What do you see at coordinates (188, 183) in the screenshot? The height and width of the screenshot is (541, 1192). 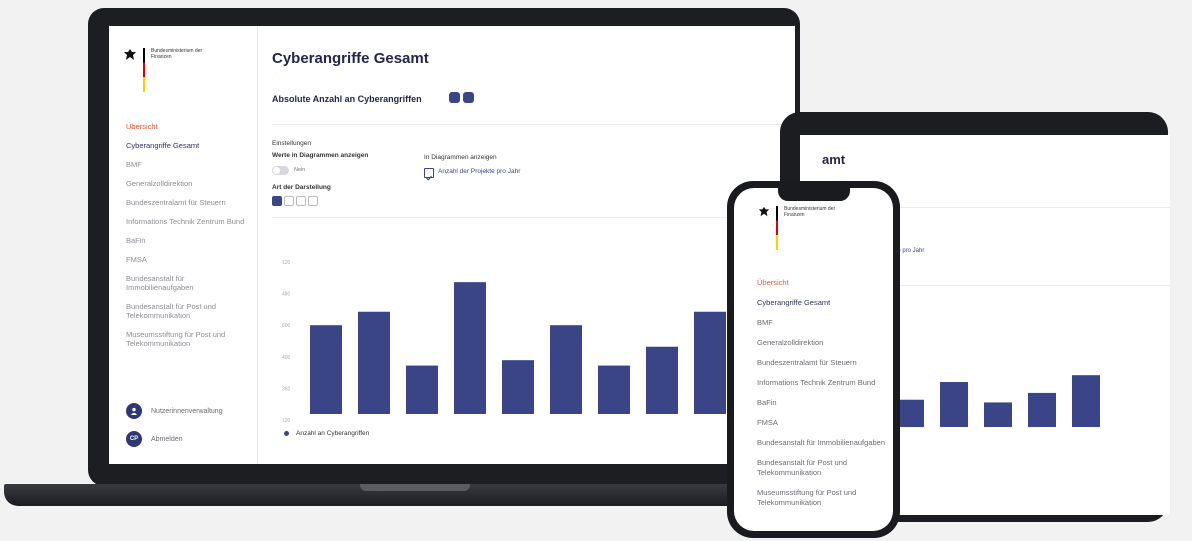 I see `sidebar-item-item-3: Generalzolldirektion` at bounding box center [188, 183].